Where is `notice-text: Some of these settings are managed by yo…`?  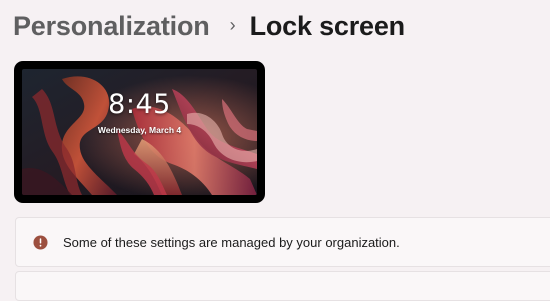 notice-text: Some of these settings are managed by yo… is located at coordinates (231, 242).